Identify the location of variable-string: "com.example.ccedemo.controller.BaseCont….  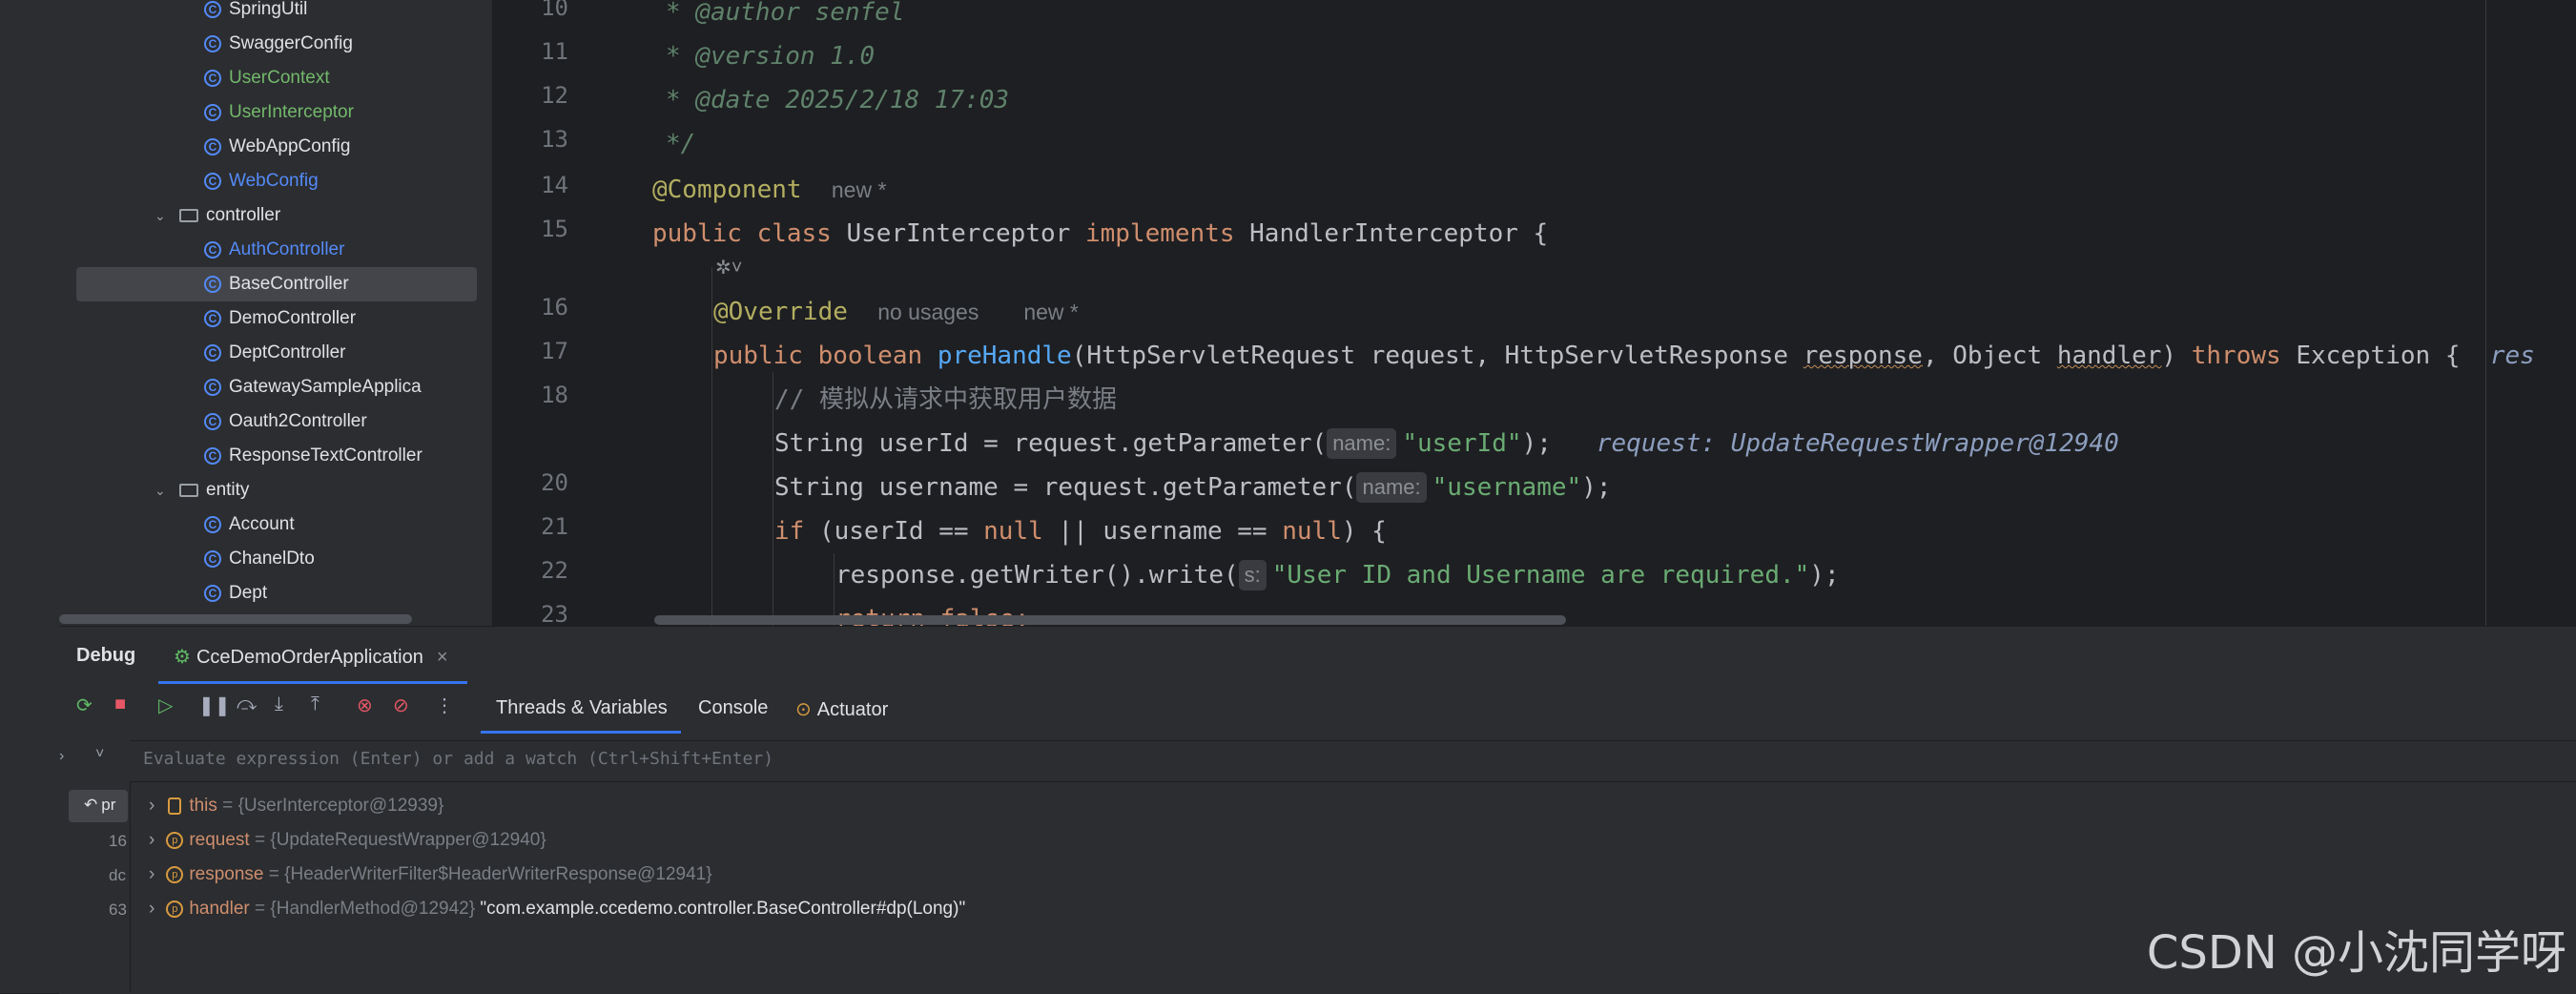
(723, 909).